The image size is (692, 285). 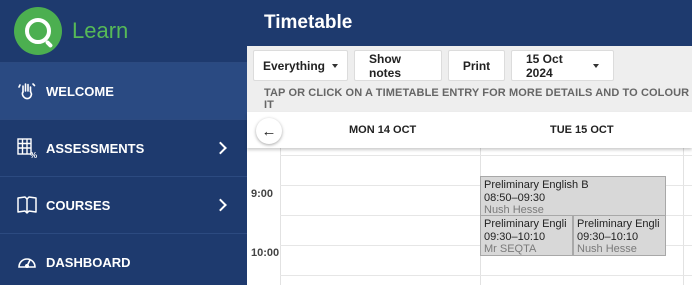 I want to click on learn-logo-icon, so click(x=38, y=31).